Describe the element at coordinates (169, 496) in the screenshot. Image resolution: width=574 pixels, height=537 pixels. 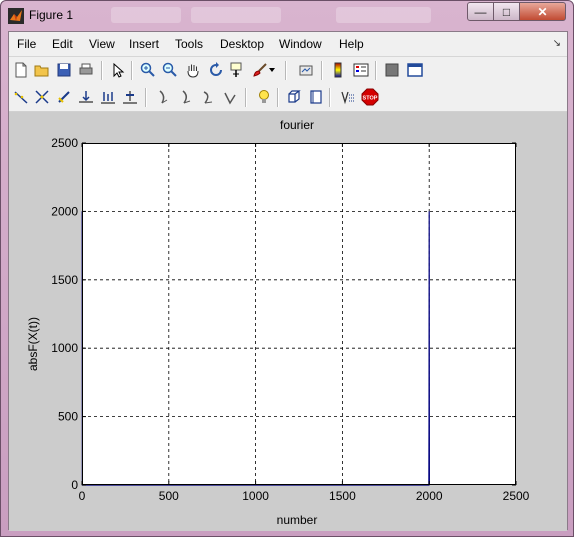
I see `x-tick-label: 500` at that location.